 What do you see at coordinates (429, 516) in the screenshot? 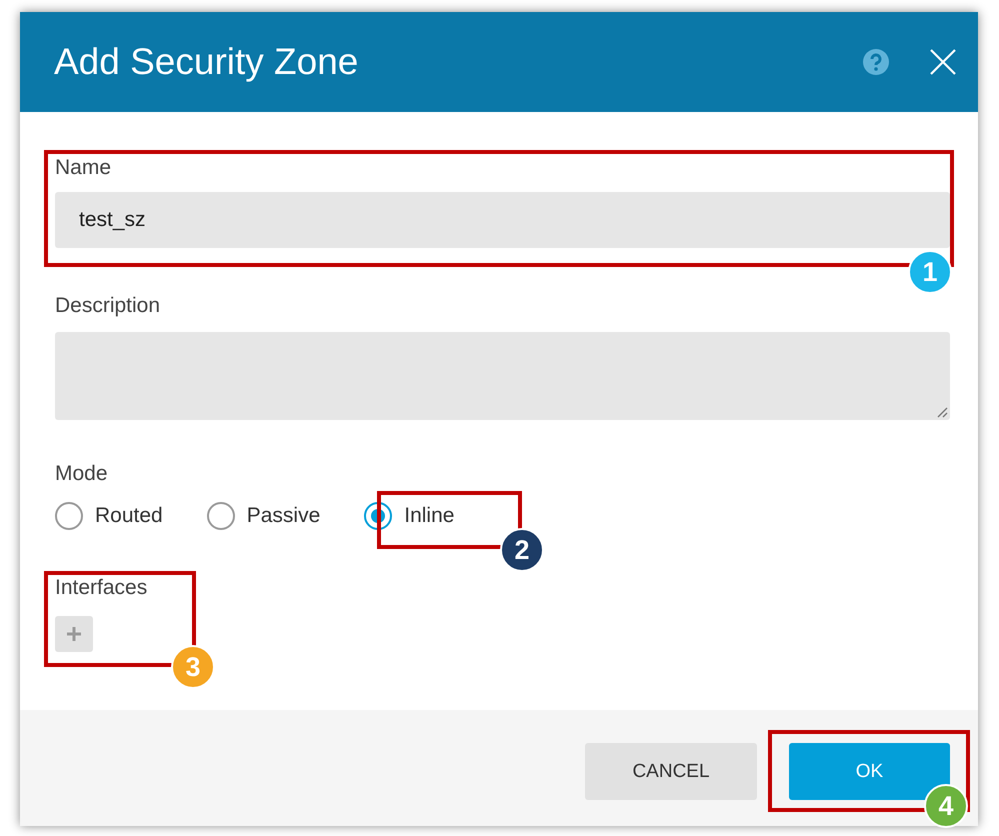
I see `radio-label: Inline` at bounding box center [429, 516].